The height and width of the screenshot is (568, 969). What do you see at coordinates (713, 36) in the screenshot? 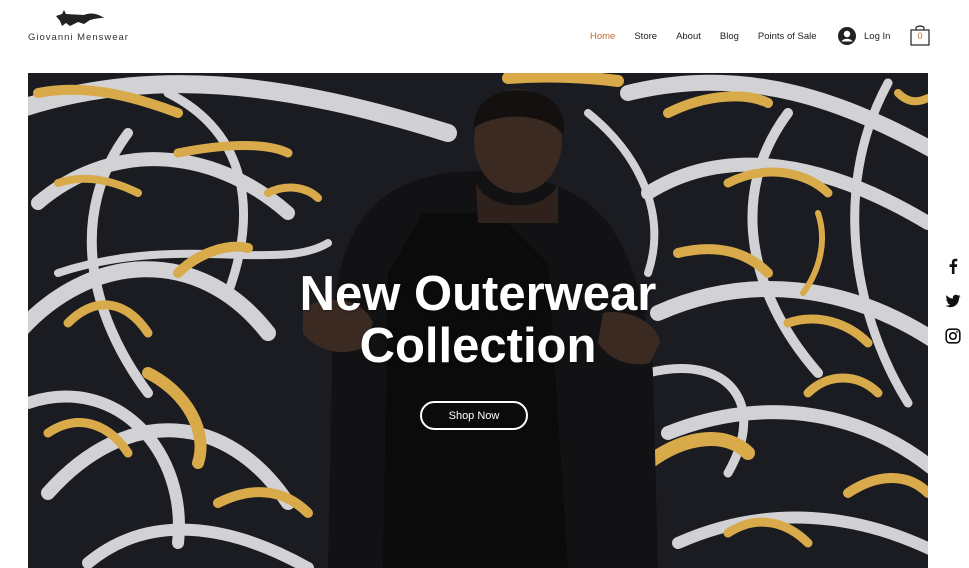
I see `main-nav: Home Store About Blog Points of Sale` at bounding box center [713, 36].